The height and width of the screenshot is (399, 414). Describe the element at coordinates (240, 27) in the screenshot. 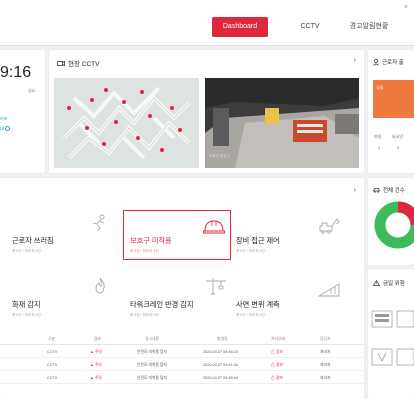

I see `tab-dashboard: Dashboard` at that location.